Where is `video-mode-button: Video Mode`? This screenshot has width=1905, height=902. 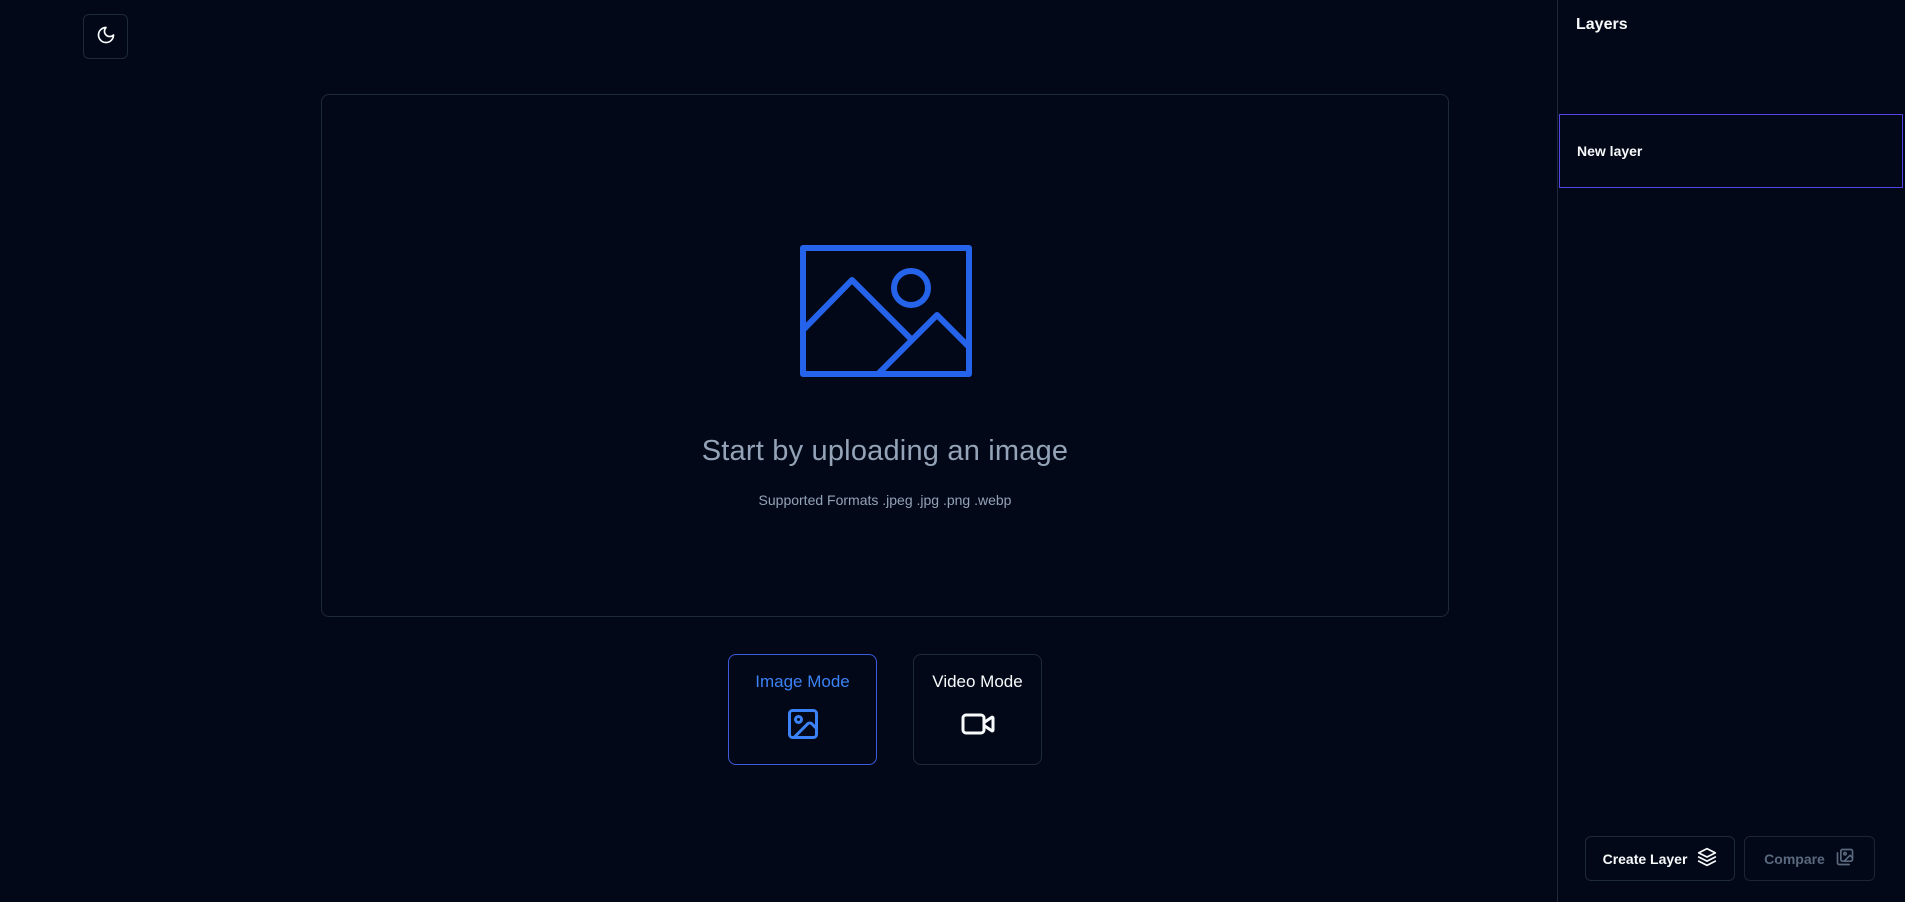 video-mode-button: Video Mode is located at coordinates (977, 709).